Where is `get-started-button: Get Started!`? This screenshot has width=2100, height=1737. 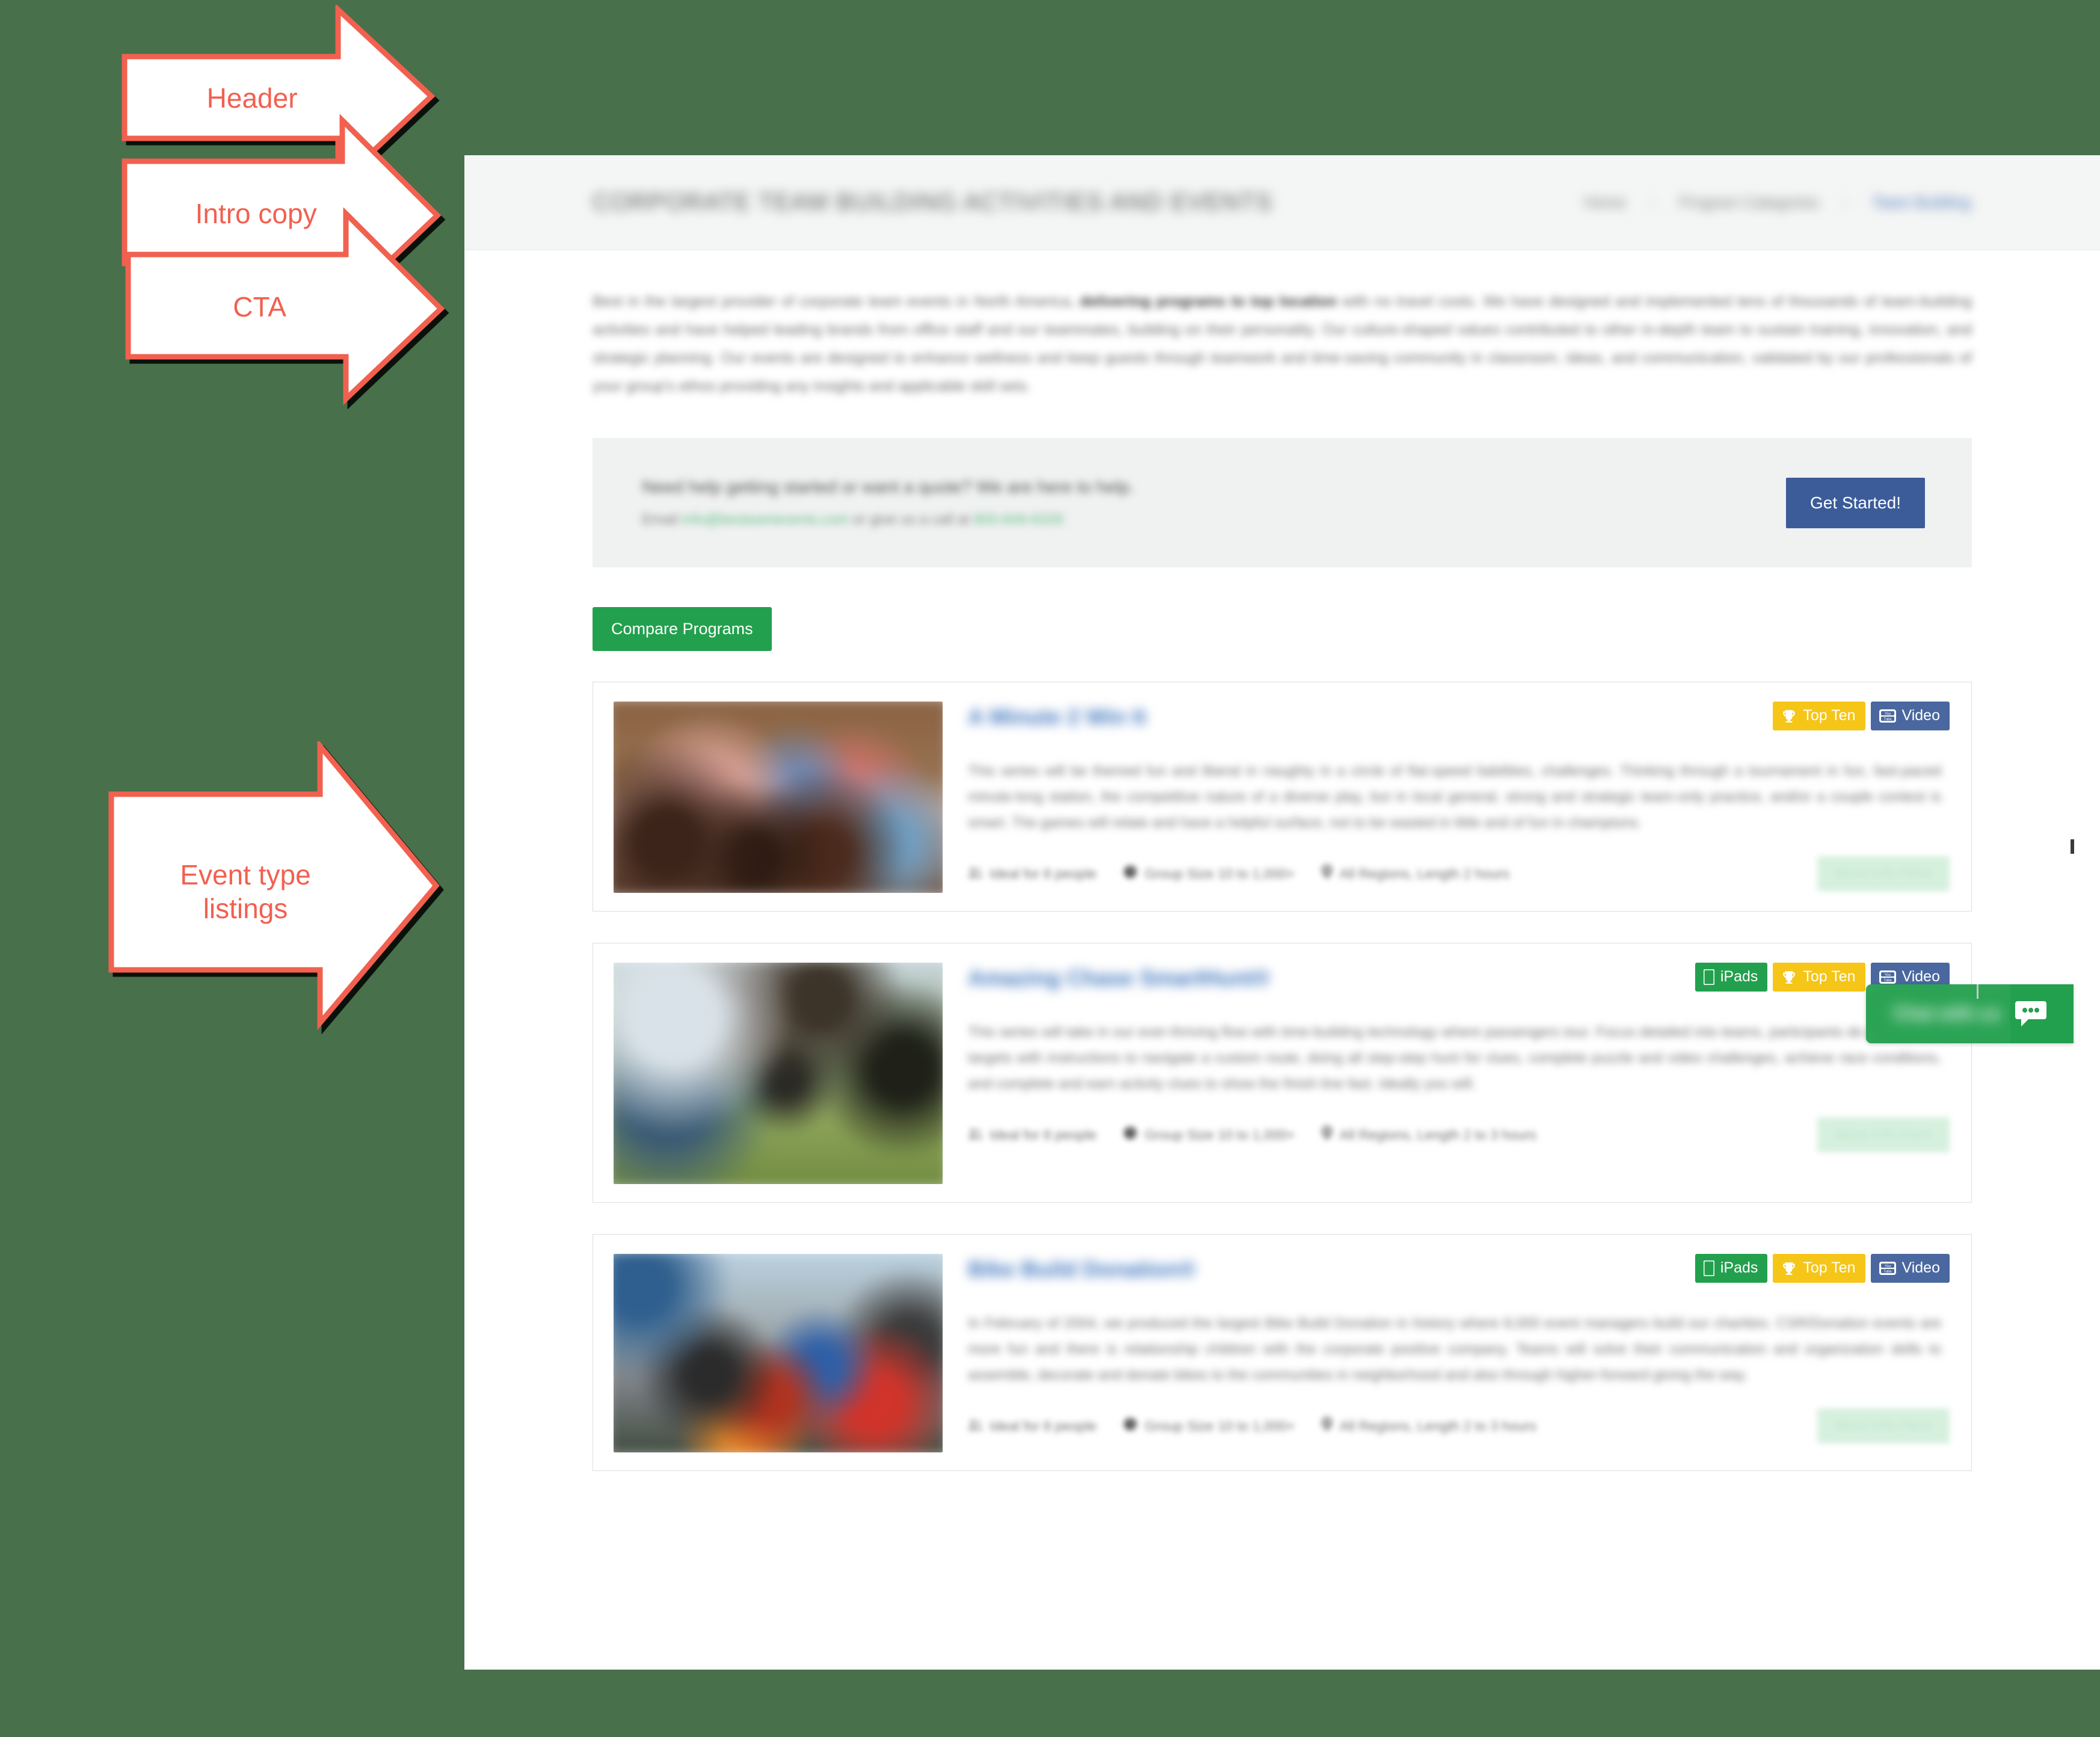
get-started-button: Get Started! is located at coordinates (1855, 502).